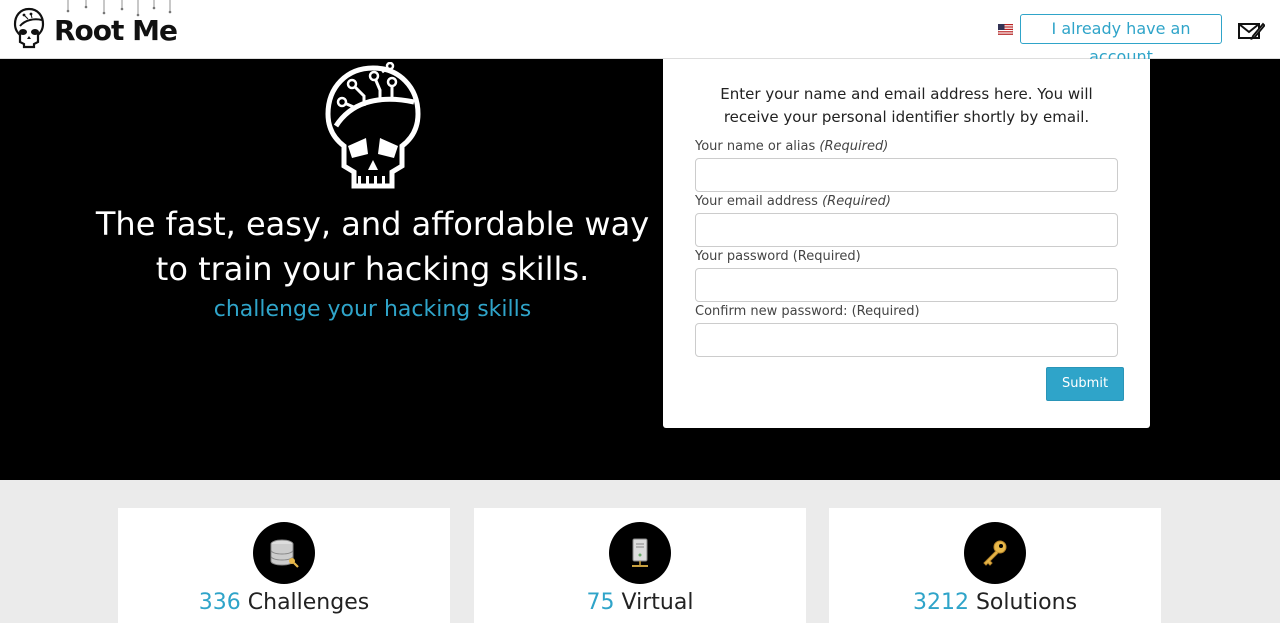  I want to click on stat-solutions-label: Solutions, so click(1026, 602).